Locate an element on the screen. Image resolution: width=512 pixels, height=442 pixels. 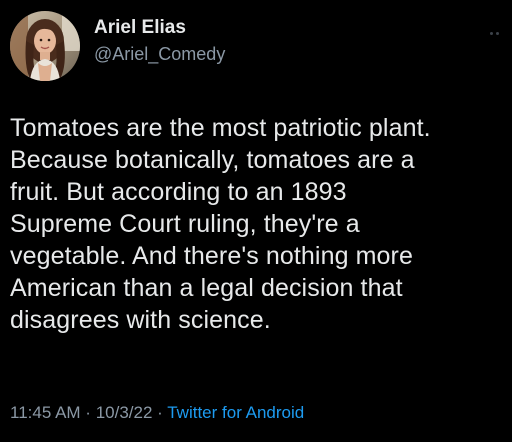
display-name: Ariel Elias is located at coordinates (159, 28).